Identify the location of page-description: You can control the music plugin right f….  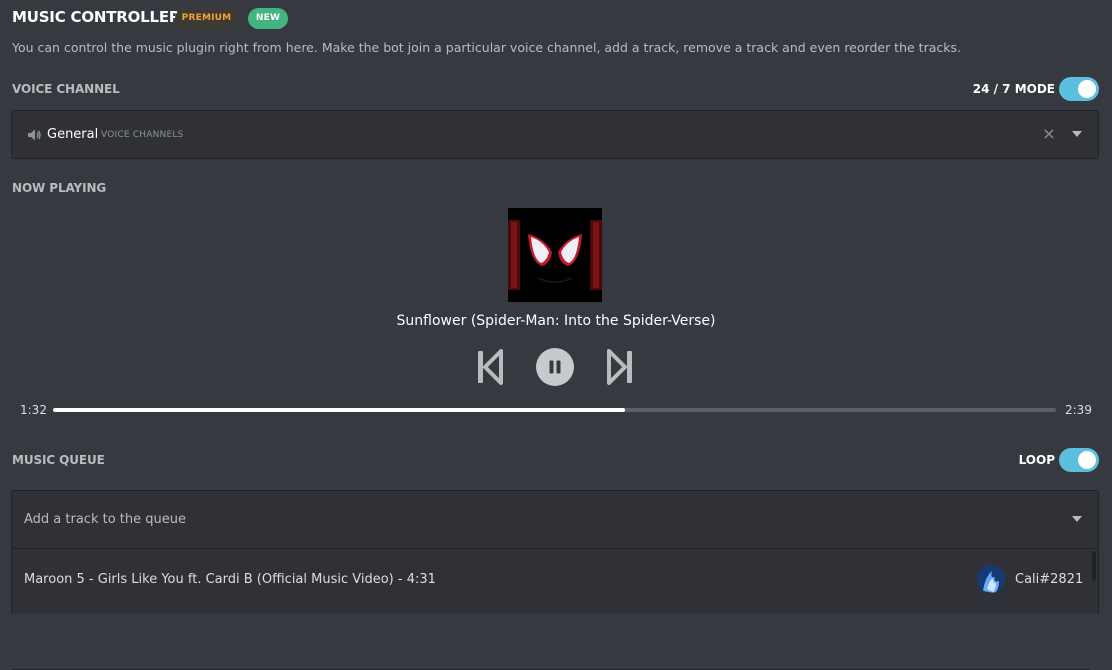
(486, 47).